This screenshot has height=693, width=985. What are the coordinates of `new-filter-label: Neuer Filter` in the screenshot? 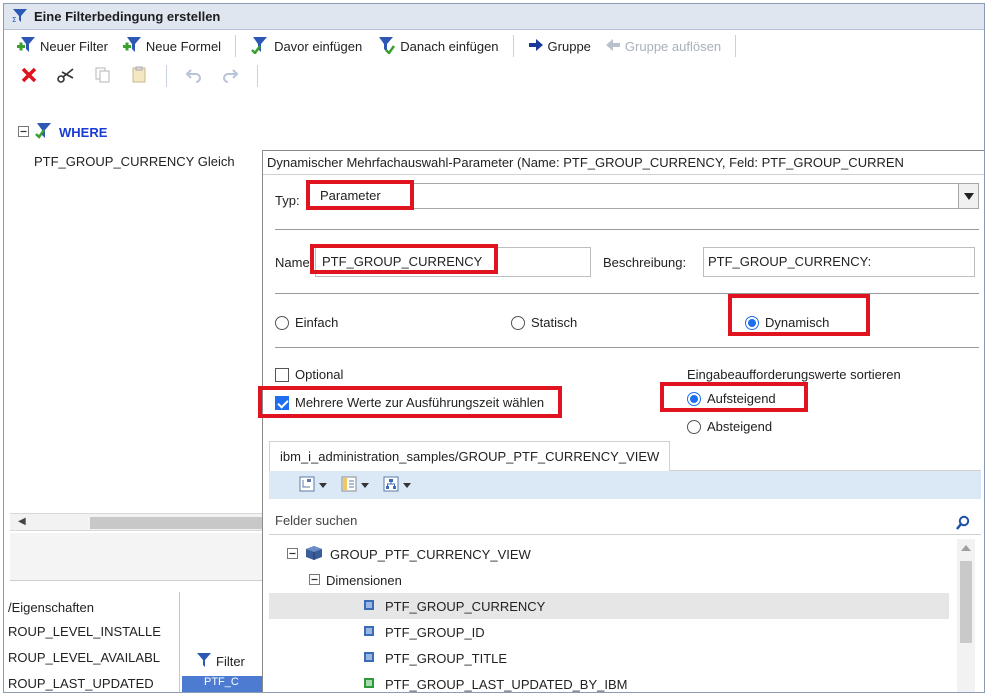 It's located at (74, 46).